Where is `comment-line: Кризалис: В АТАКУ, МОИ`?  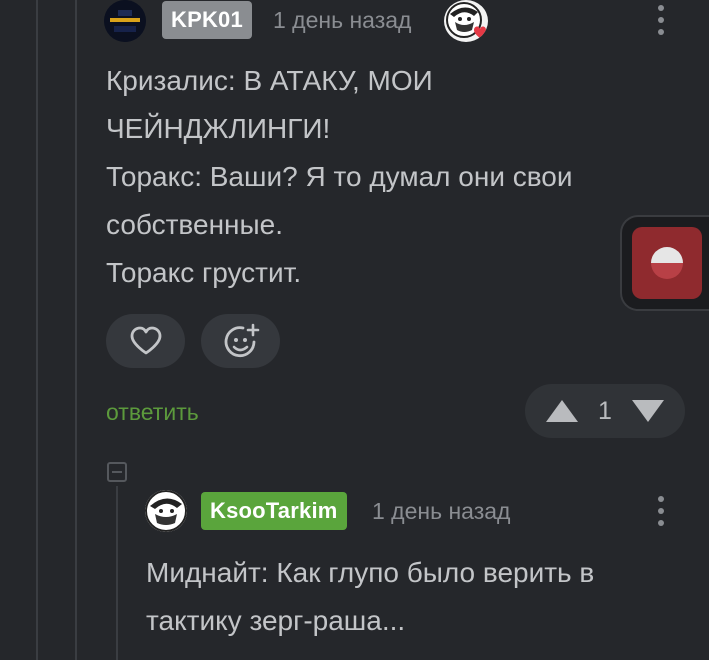 comment-line: Кризалис: В АТАКУ, МОИ is located at coordinates (269, 80).